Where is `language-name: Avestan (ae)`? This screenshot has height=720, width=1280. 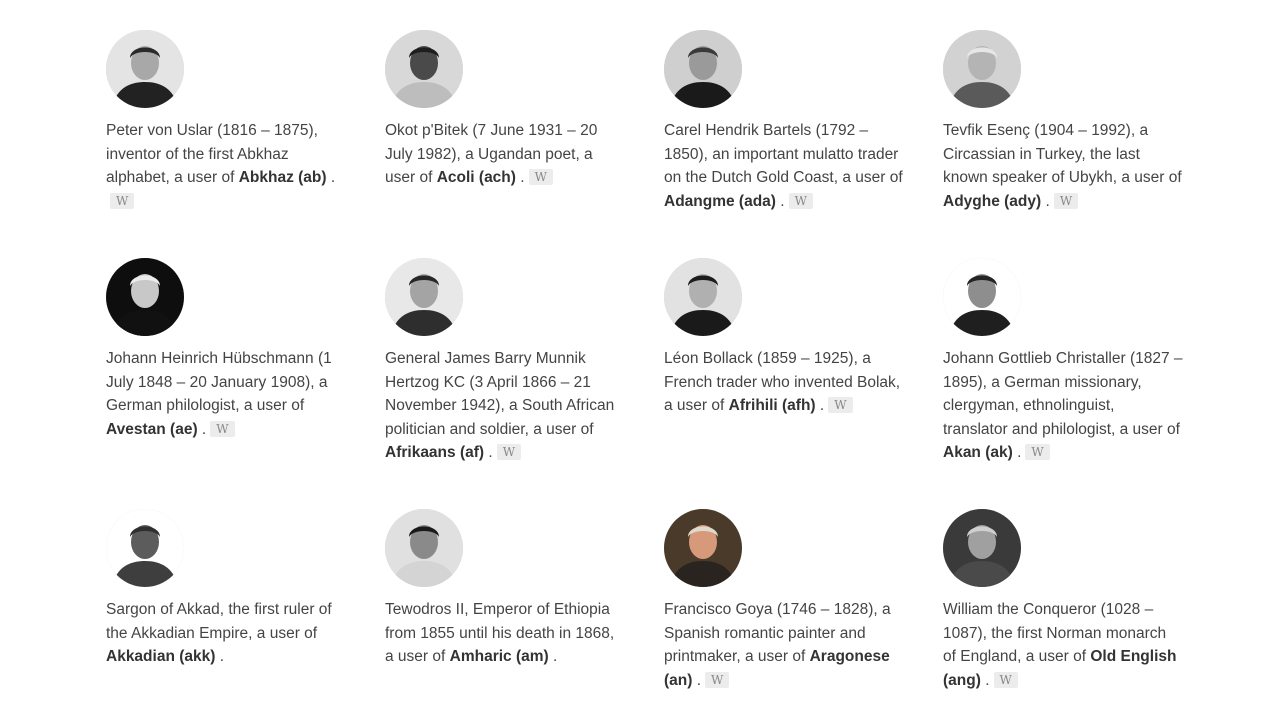 language-name: Avestan (ae) is located at coordinates (152, 429).